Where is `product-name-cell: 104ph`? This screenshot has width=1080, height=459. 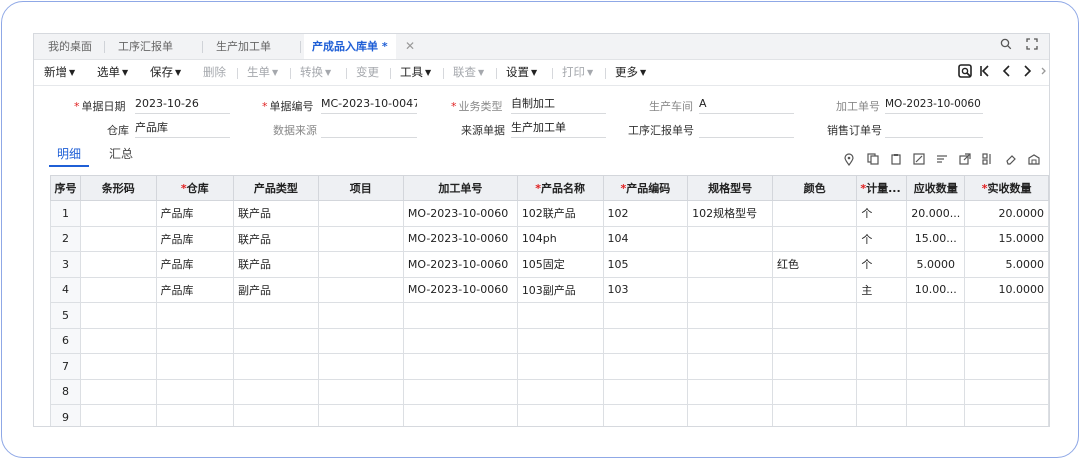
product-name-cell: 104ph is located at coordinates (560, 238).